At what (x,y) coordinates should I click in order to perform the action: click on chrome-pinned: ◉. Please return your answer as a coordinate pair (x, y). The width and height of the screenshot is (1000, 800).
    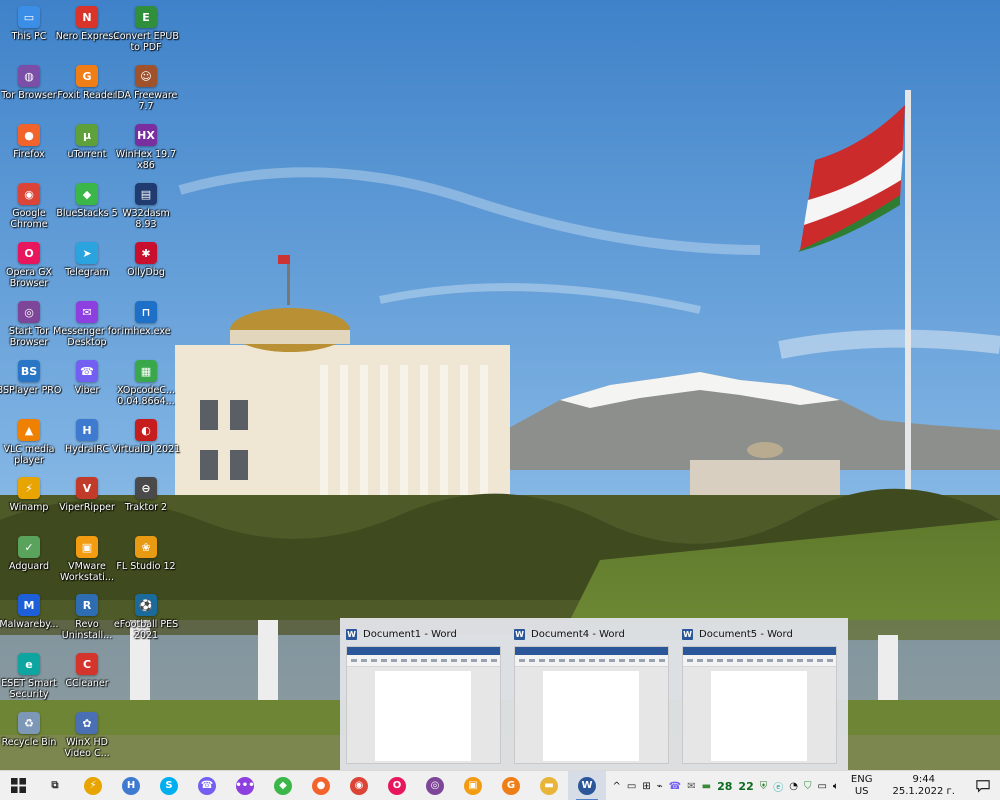
    Looking at the image, I should click on (359, 785).